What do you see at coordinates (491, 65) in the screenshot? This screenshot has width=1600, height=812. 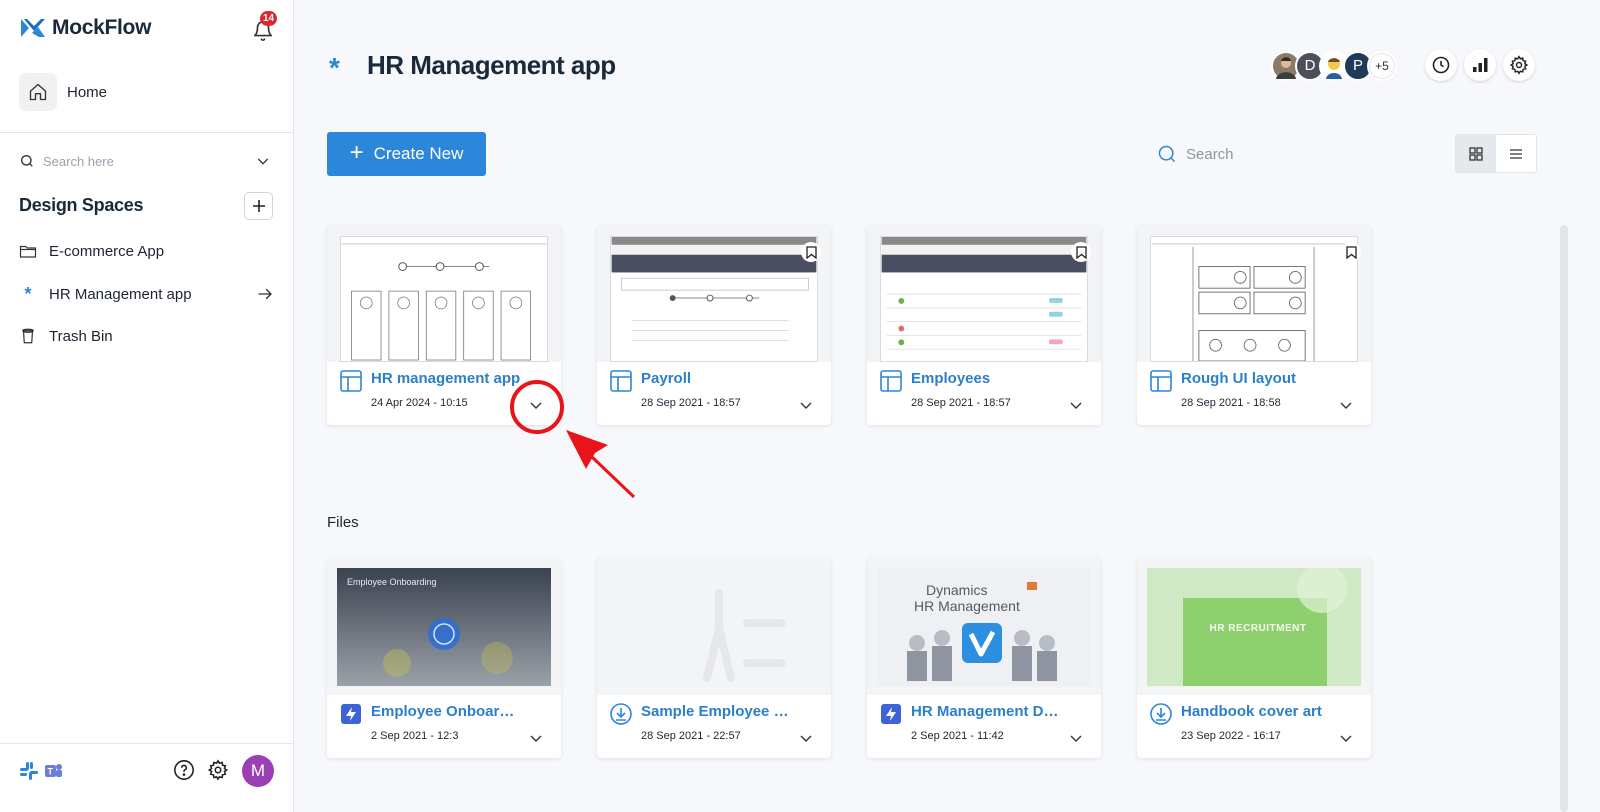 I see `page-title: HR Management app` at bounding box center [491, 65].